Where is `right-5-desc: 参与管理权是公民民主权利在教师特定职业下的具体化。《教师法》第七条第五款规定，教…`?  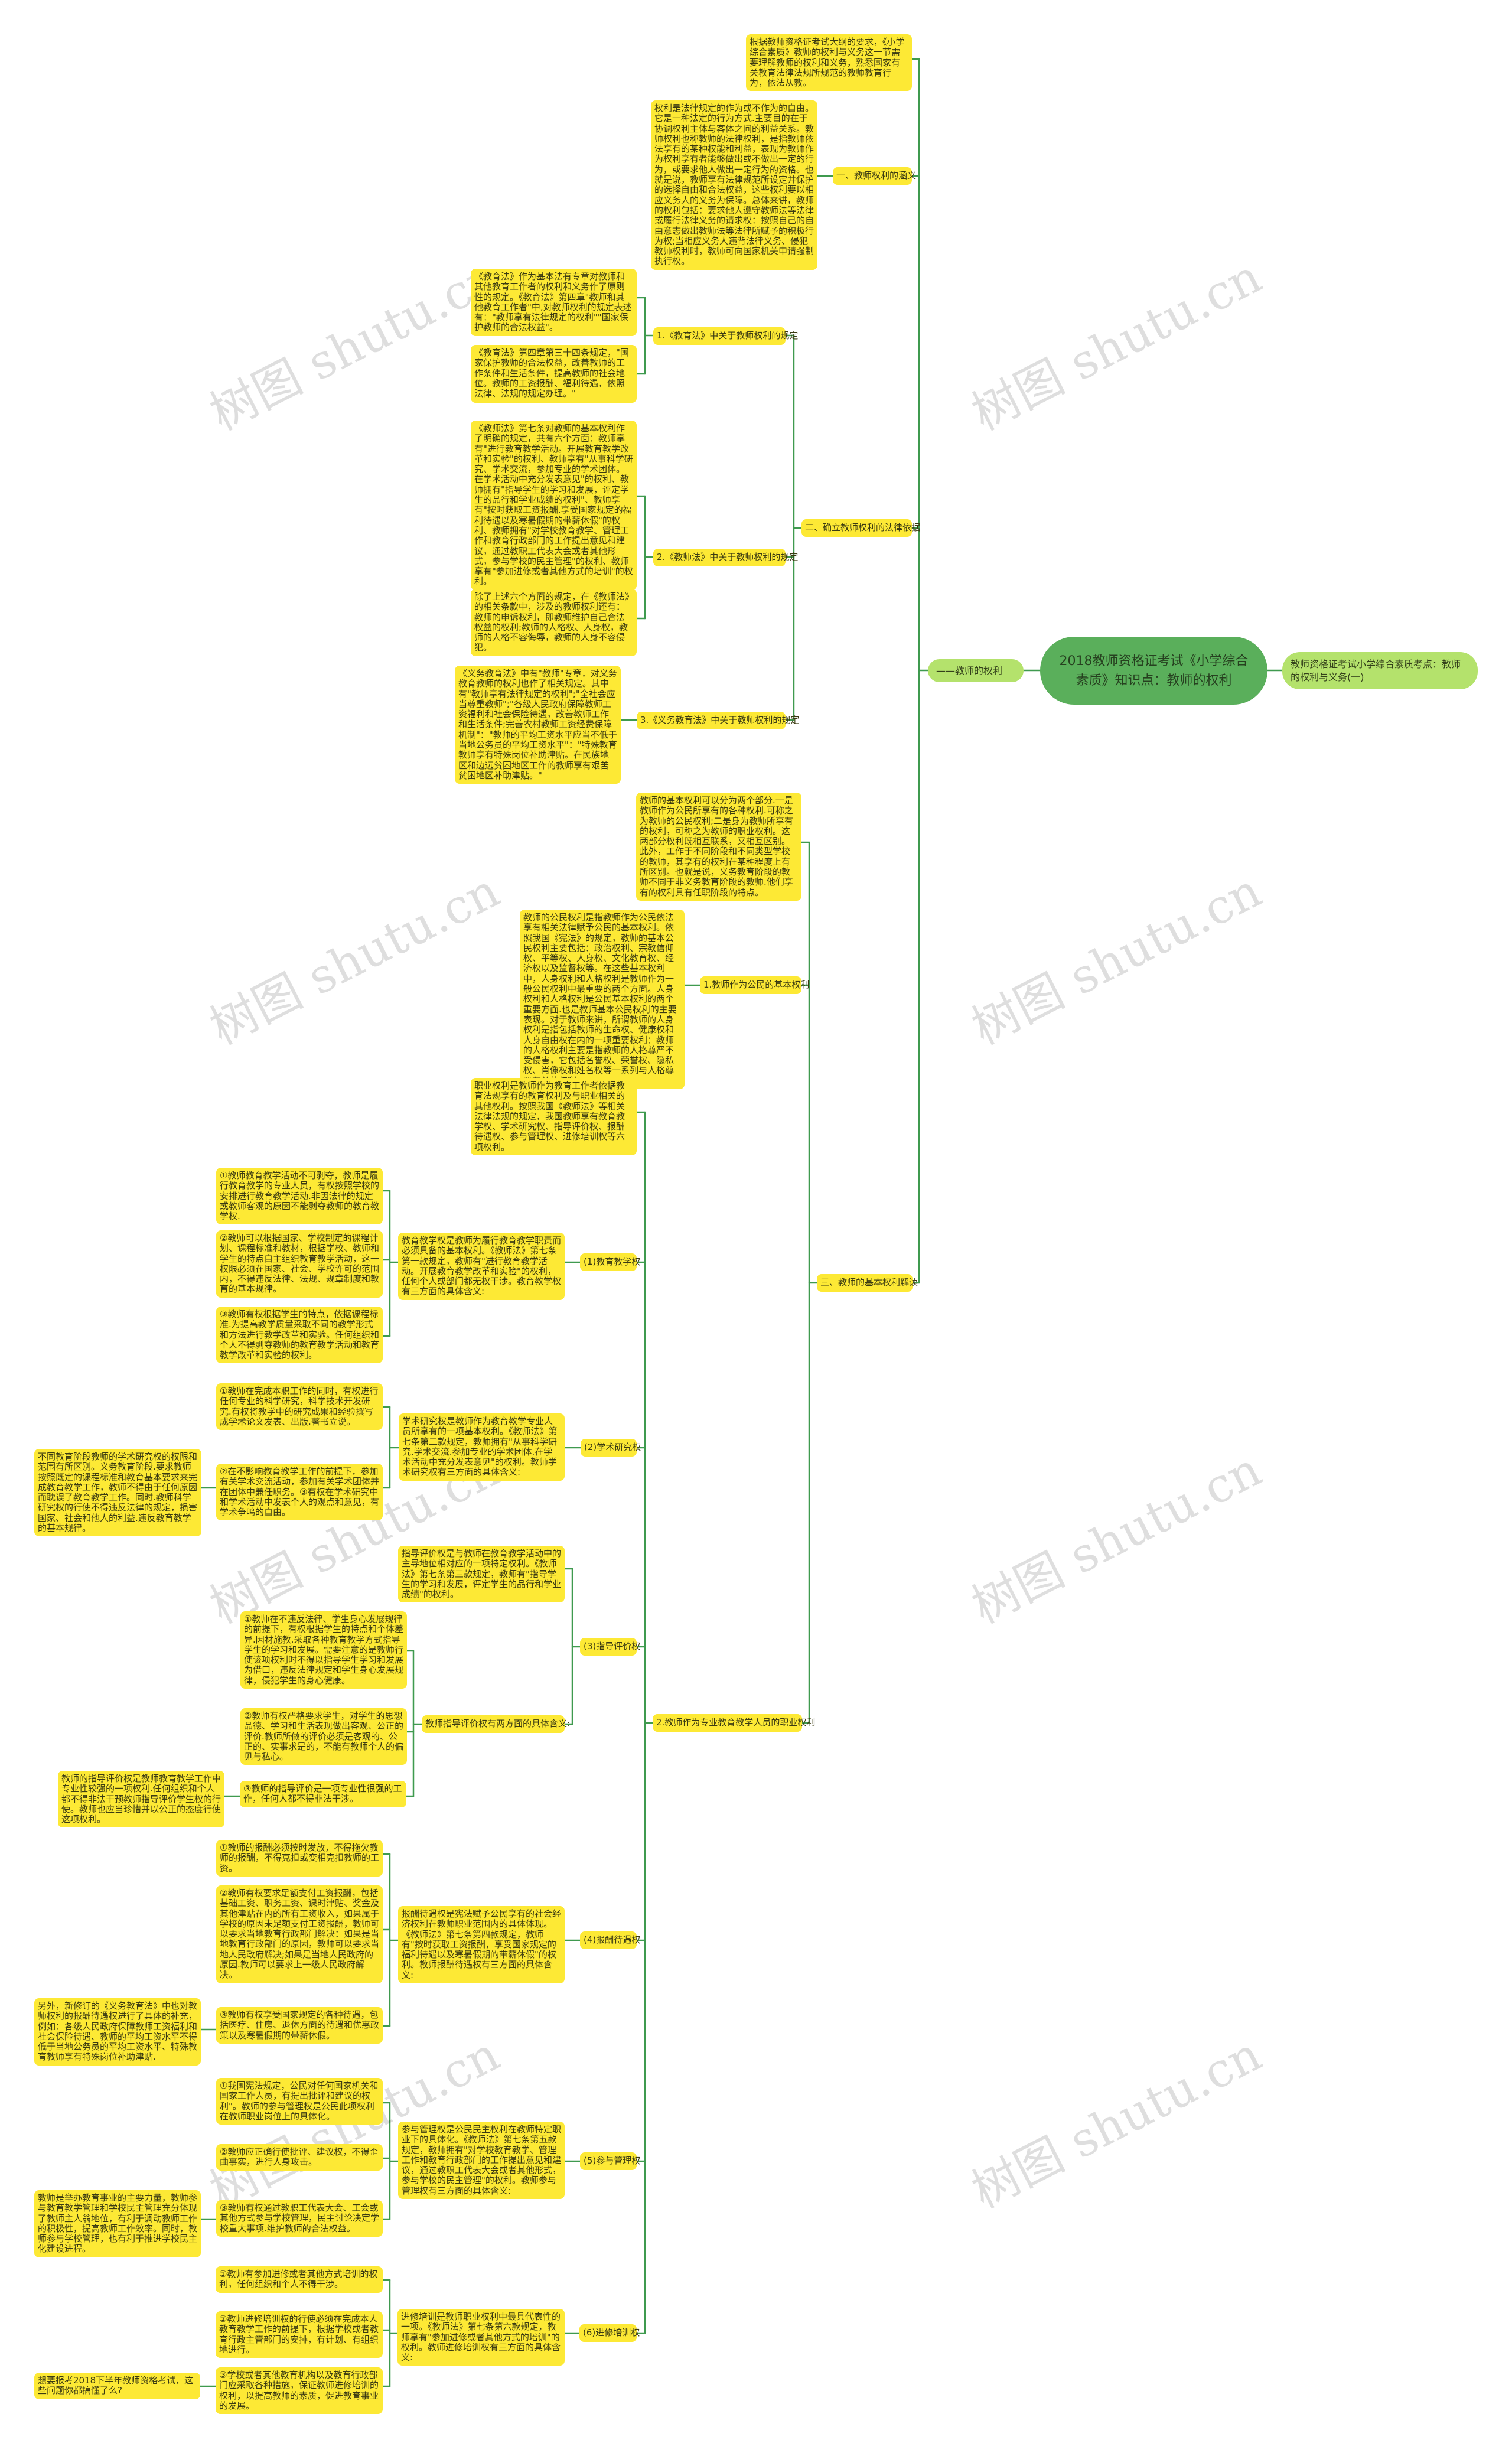
right-5-desc: 参与管理权是公民民主权利在教师特定职业下的具体化。《教师法》第七条第五款规定，教… is located at coordinates (481, 2161).